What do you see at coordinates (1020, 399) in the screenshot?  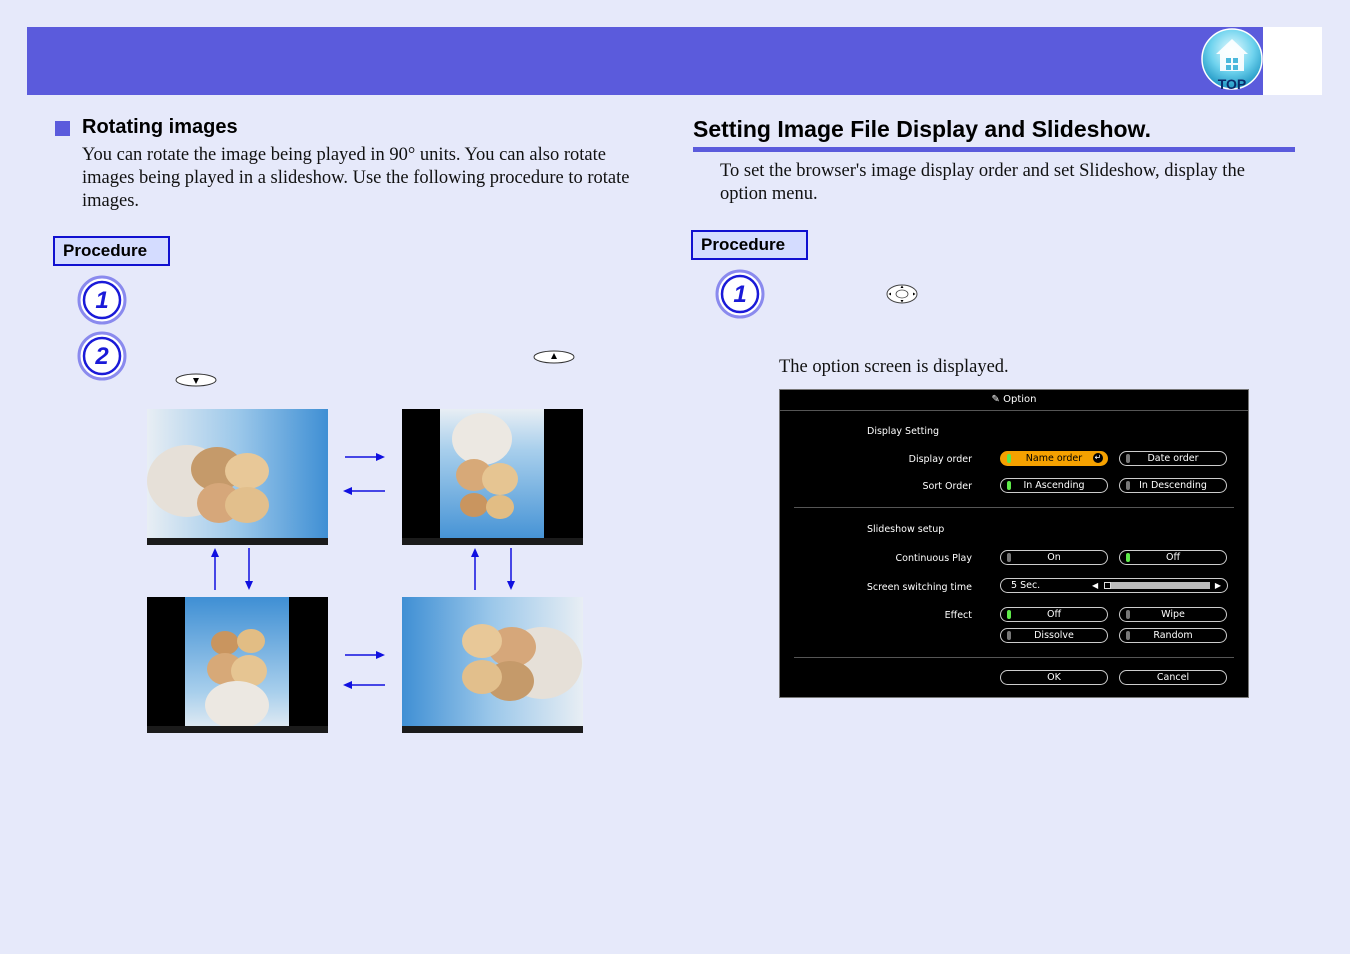 I see `option-title: Option` at bounding box center [1020, 399].